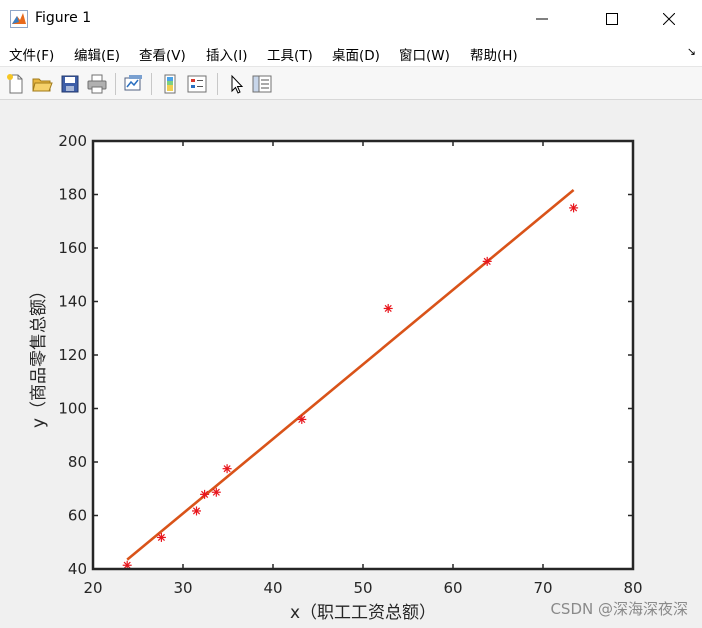 The width and height of the screenshot is (702, 628). I want to click on menu-insert: 插入(I), so click(227, 54).